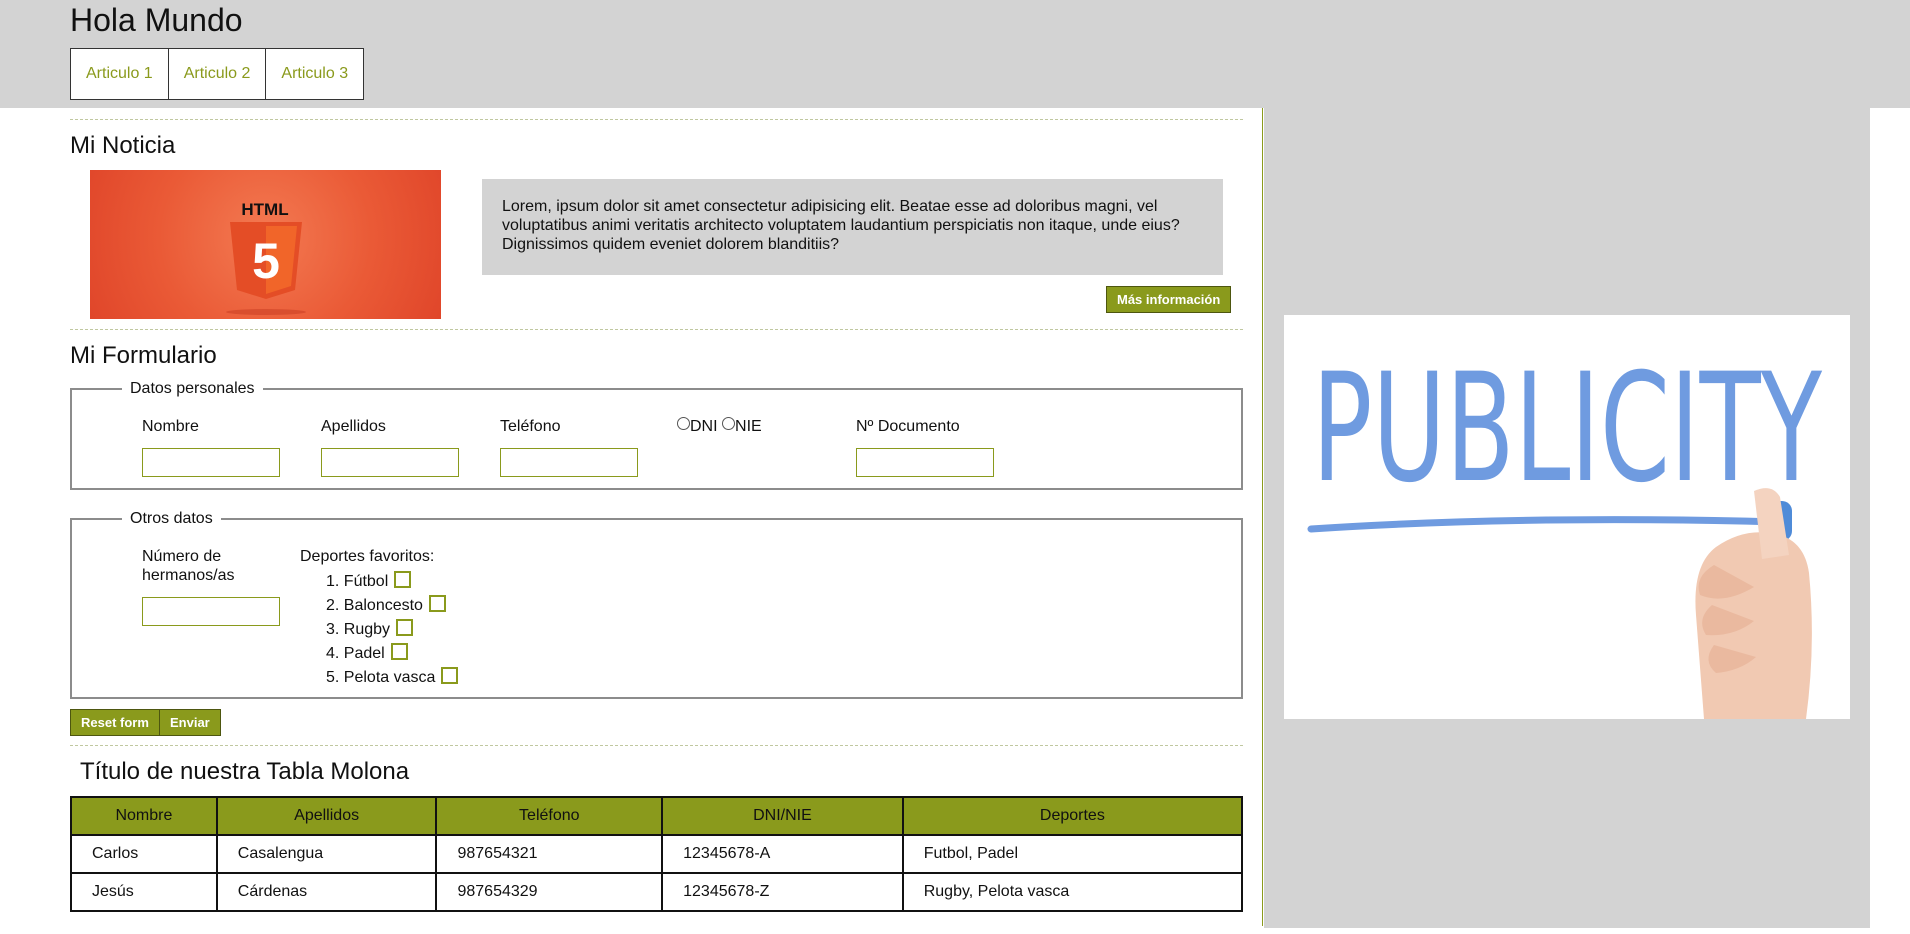  I want to click on news-heading: Mi Noticia, so click(123, 145).